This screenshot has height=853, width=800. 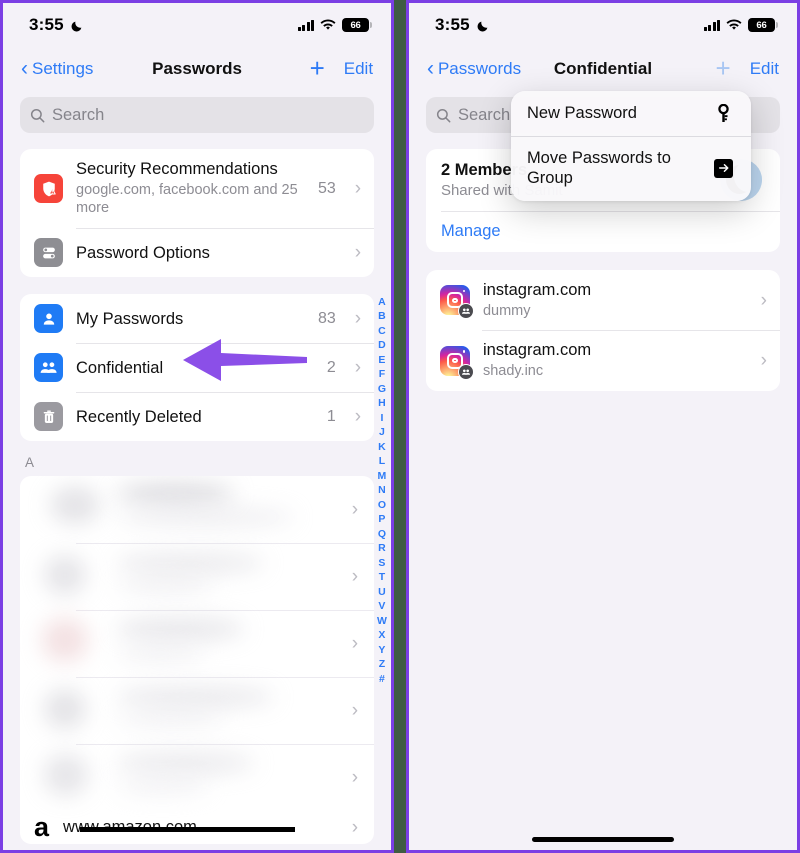 I want to click on home-indicator, so click(x=602, y=839).